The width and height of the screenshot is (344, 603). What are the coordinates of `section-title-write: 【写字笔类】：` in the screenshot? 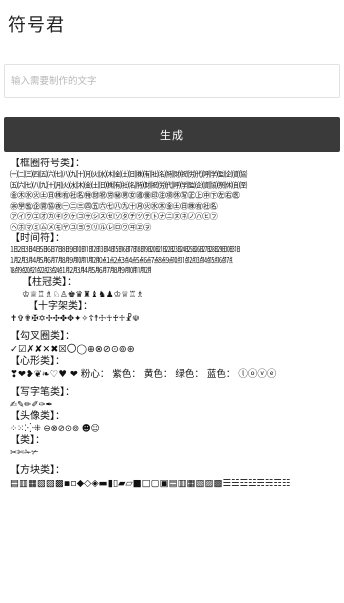 It's located at (42, 392).